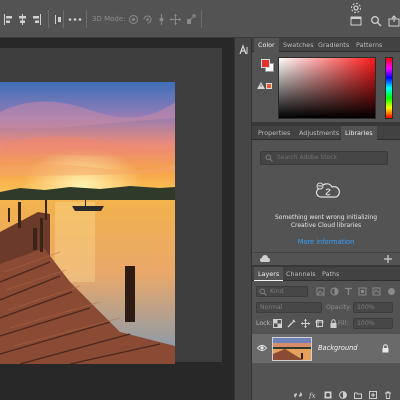  I want to click on in-gamut-color-swatch, so click(269, 86).